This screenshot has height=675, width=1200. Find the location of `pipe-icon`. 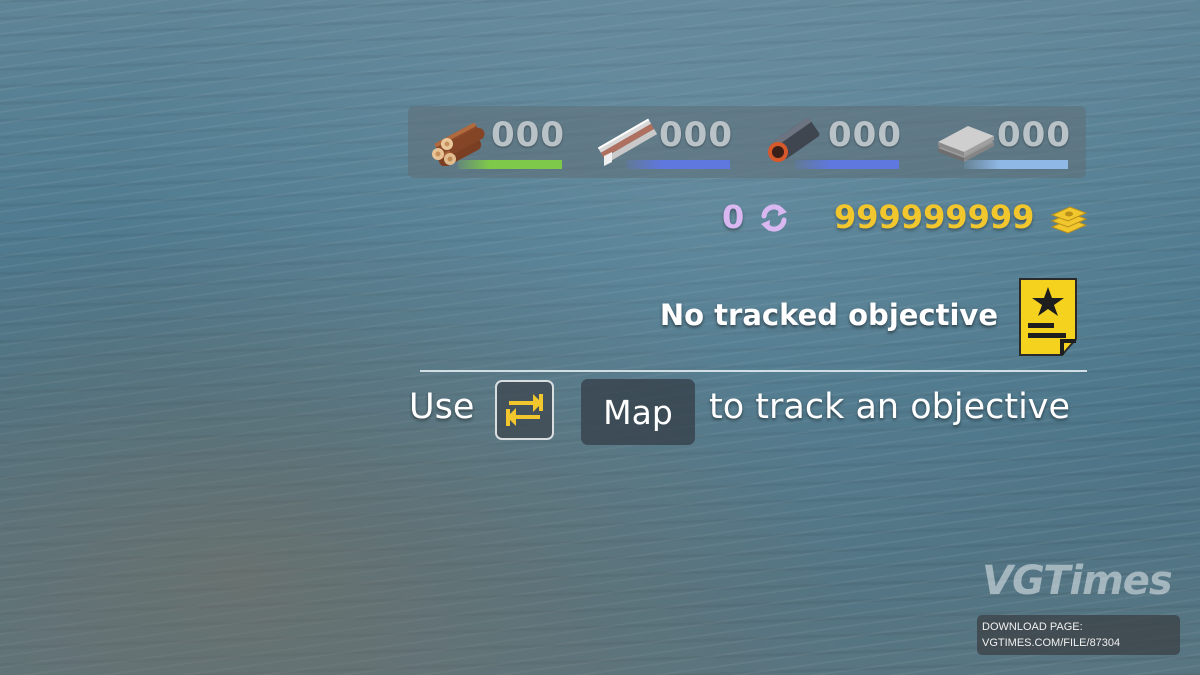

pipe-icon is located at coordinates (794, 139).